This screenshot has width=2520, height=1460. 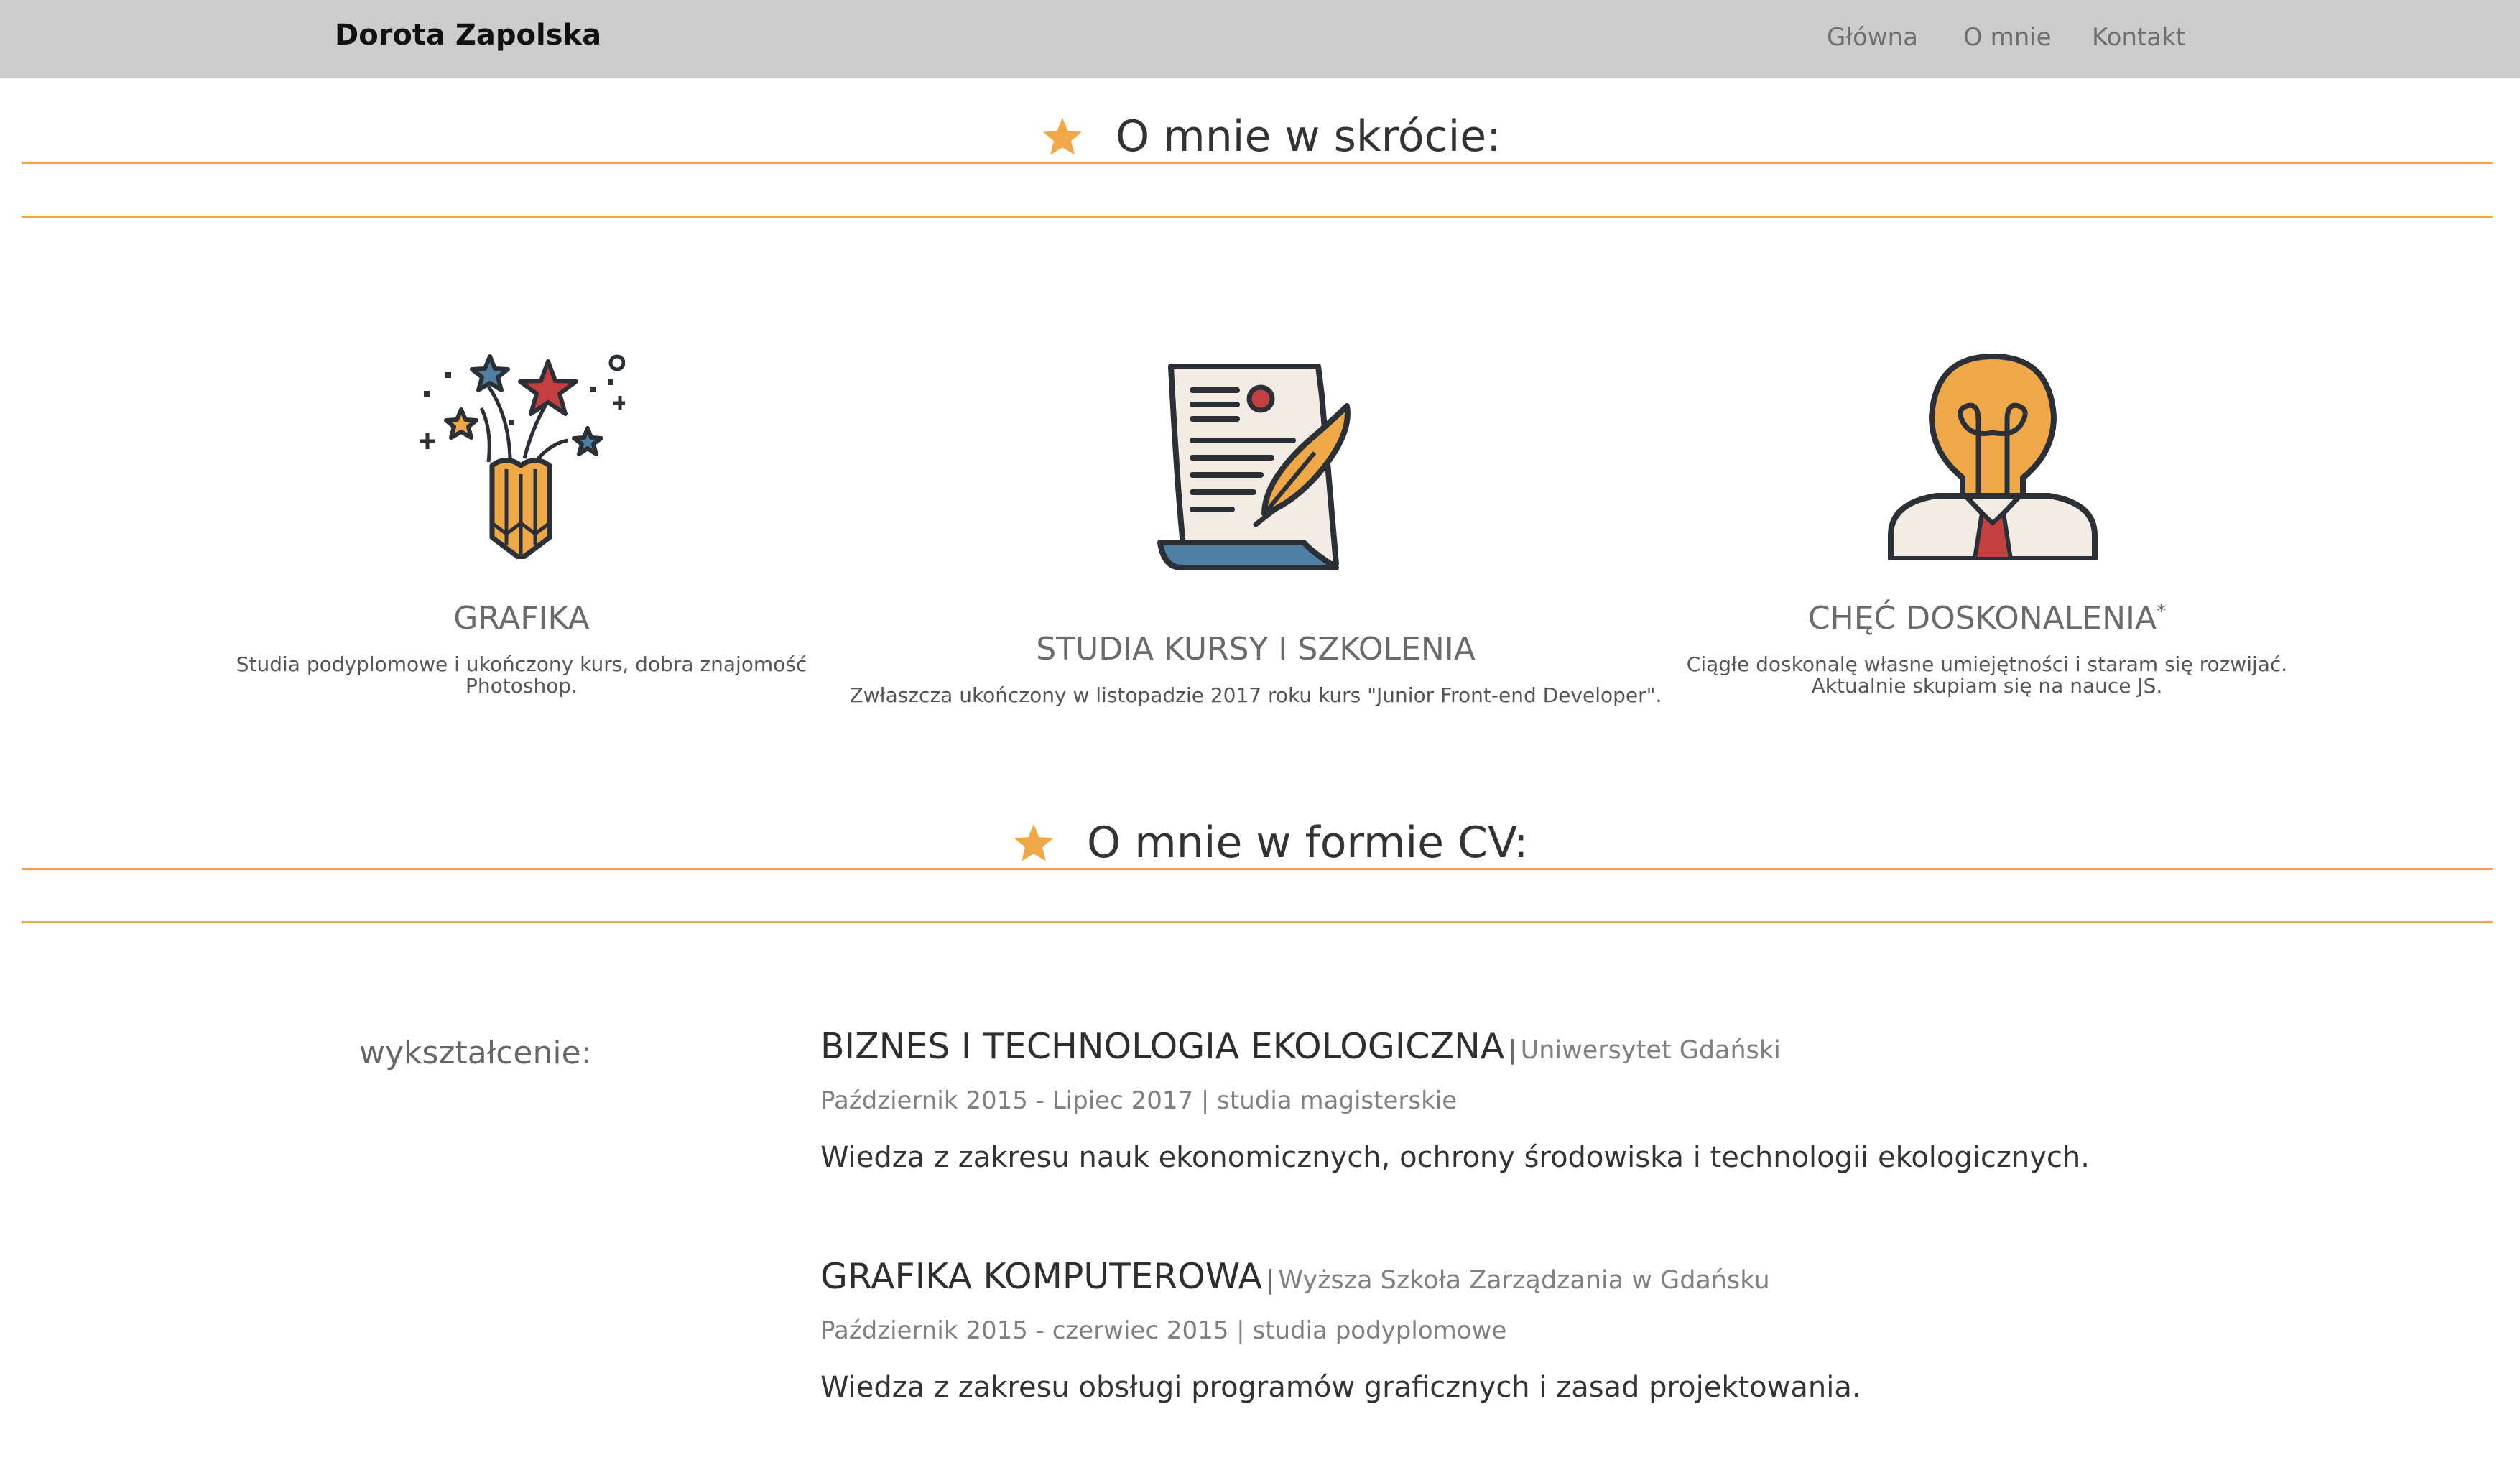 I want to click on brand-logo: Dorota Zapolska, so click(x=468, y=35).